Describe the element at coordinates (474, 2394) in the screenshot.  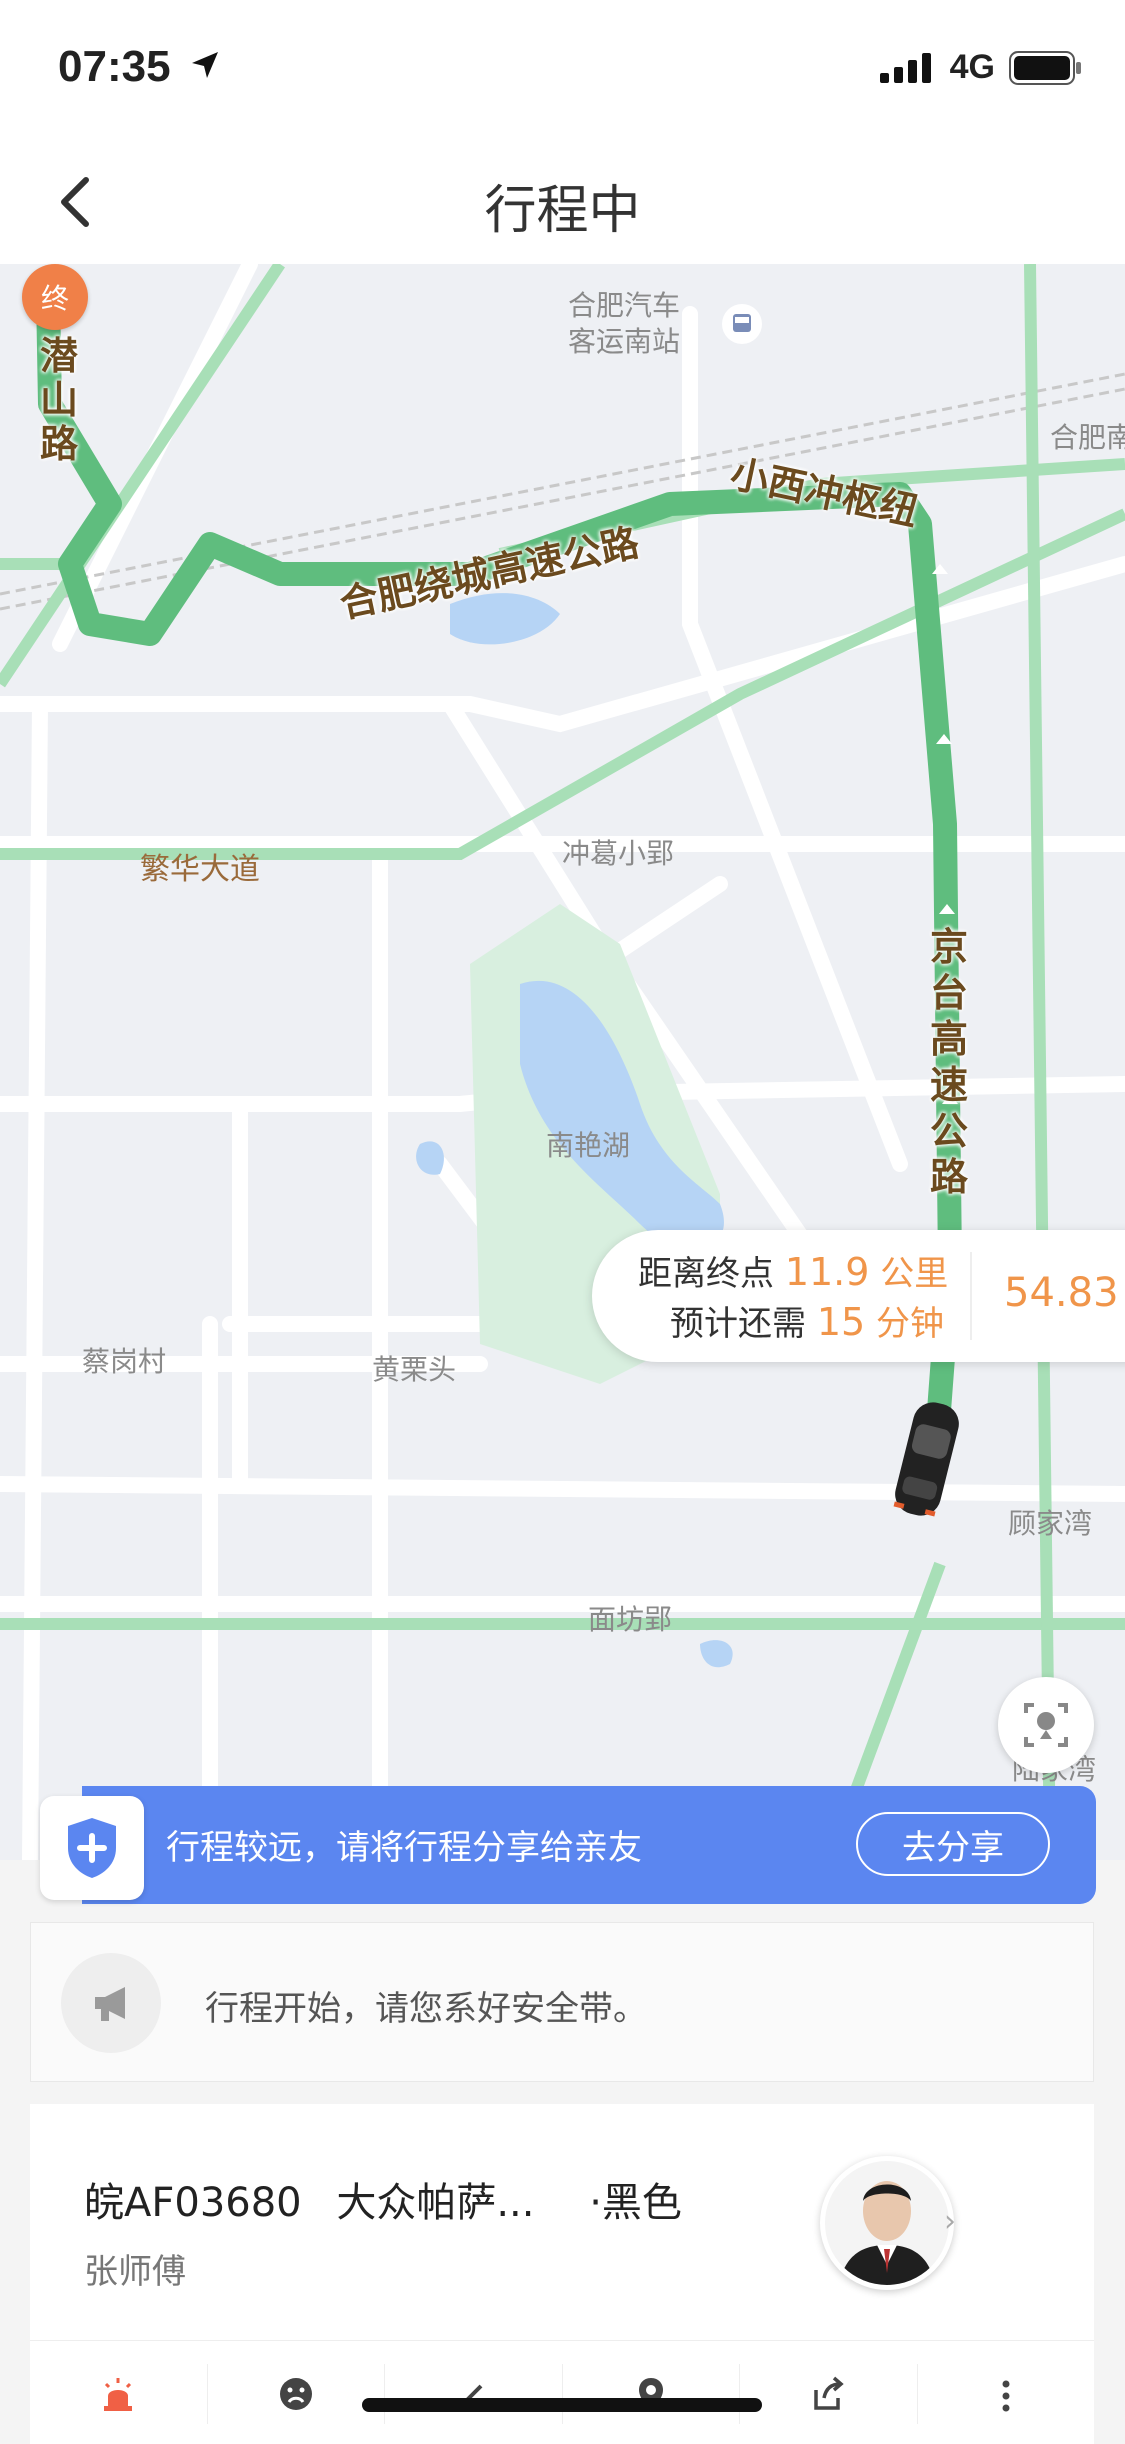
I see `edit-button` at that location.